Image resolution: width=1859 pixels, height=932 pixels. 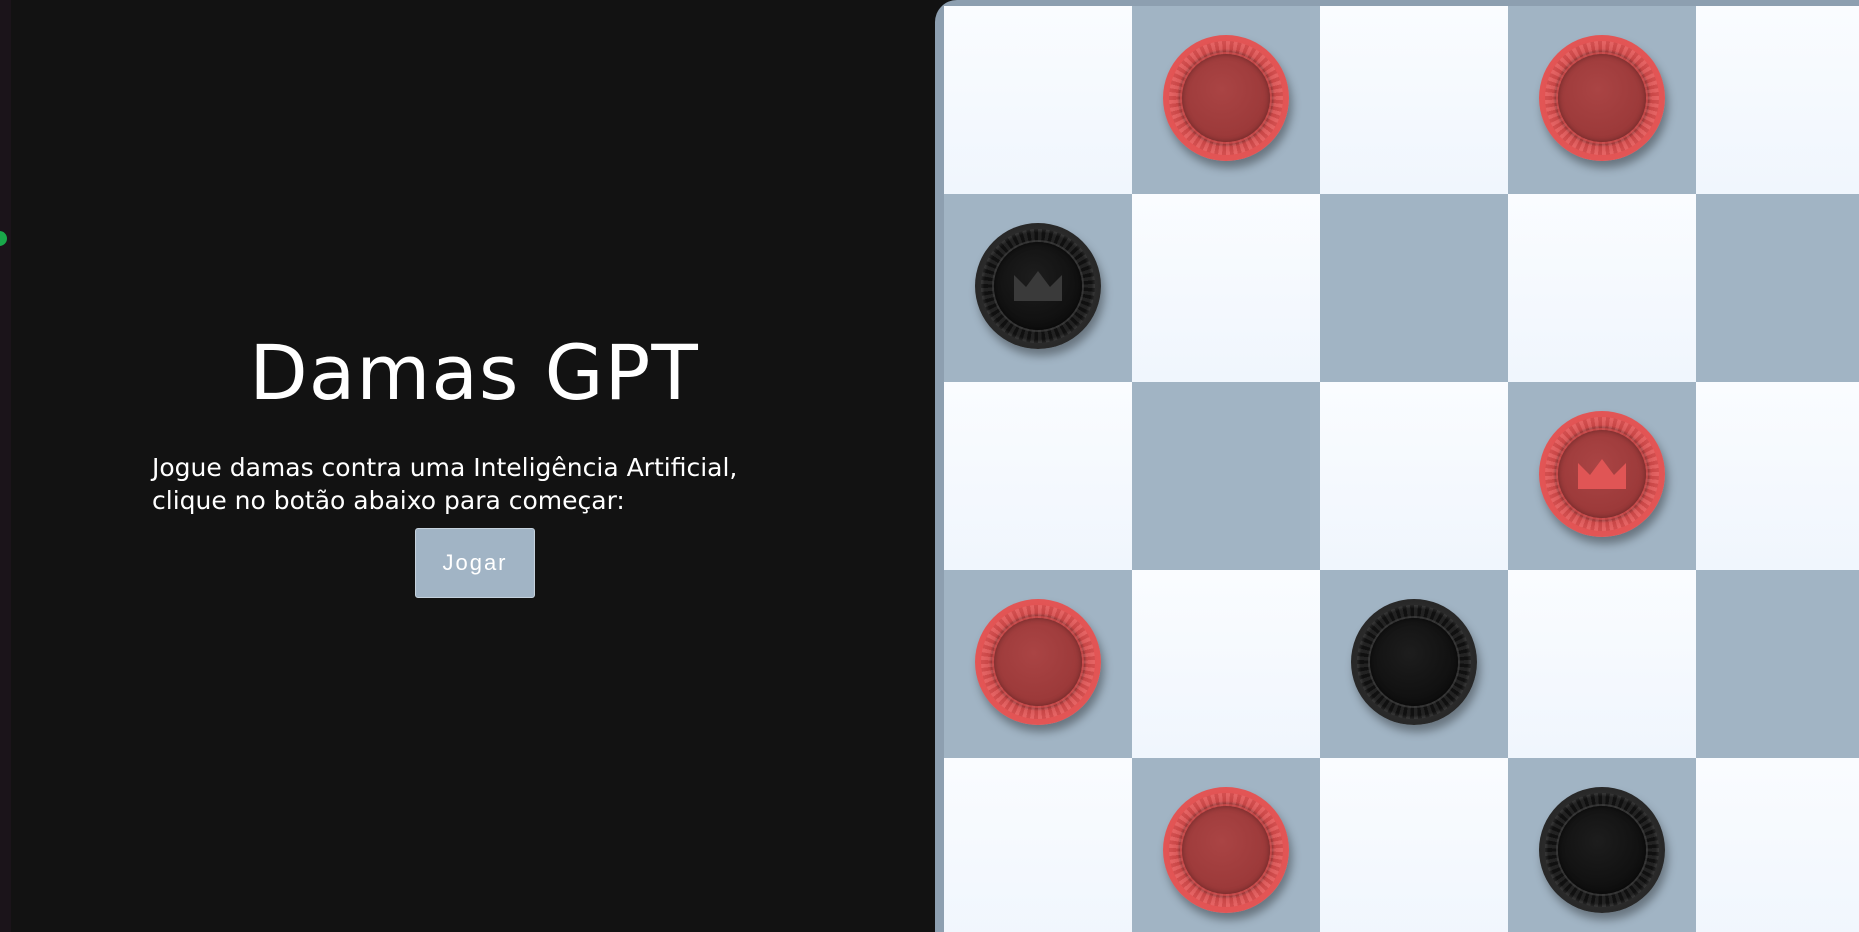 I want to click on play-button: Jogar, so click(x=475, y=563).